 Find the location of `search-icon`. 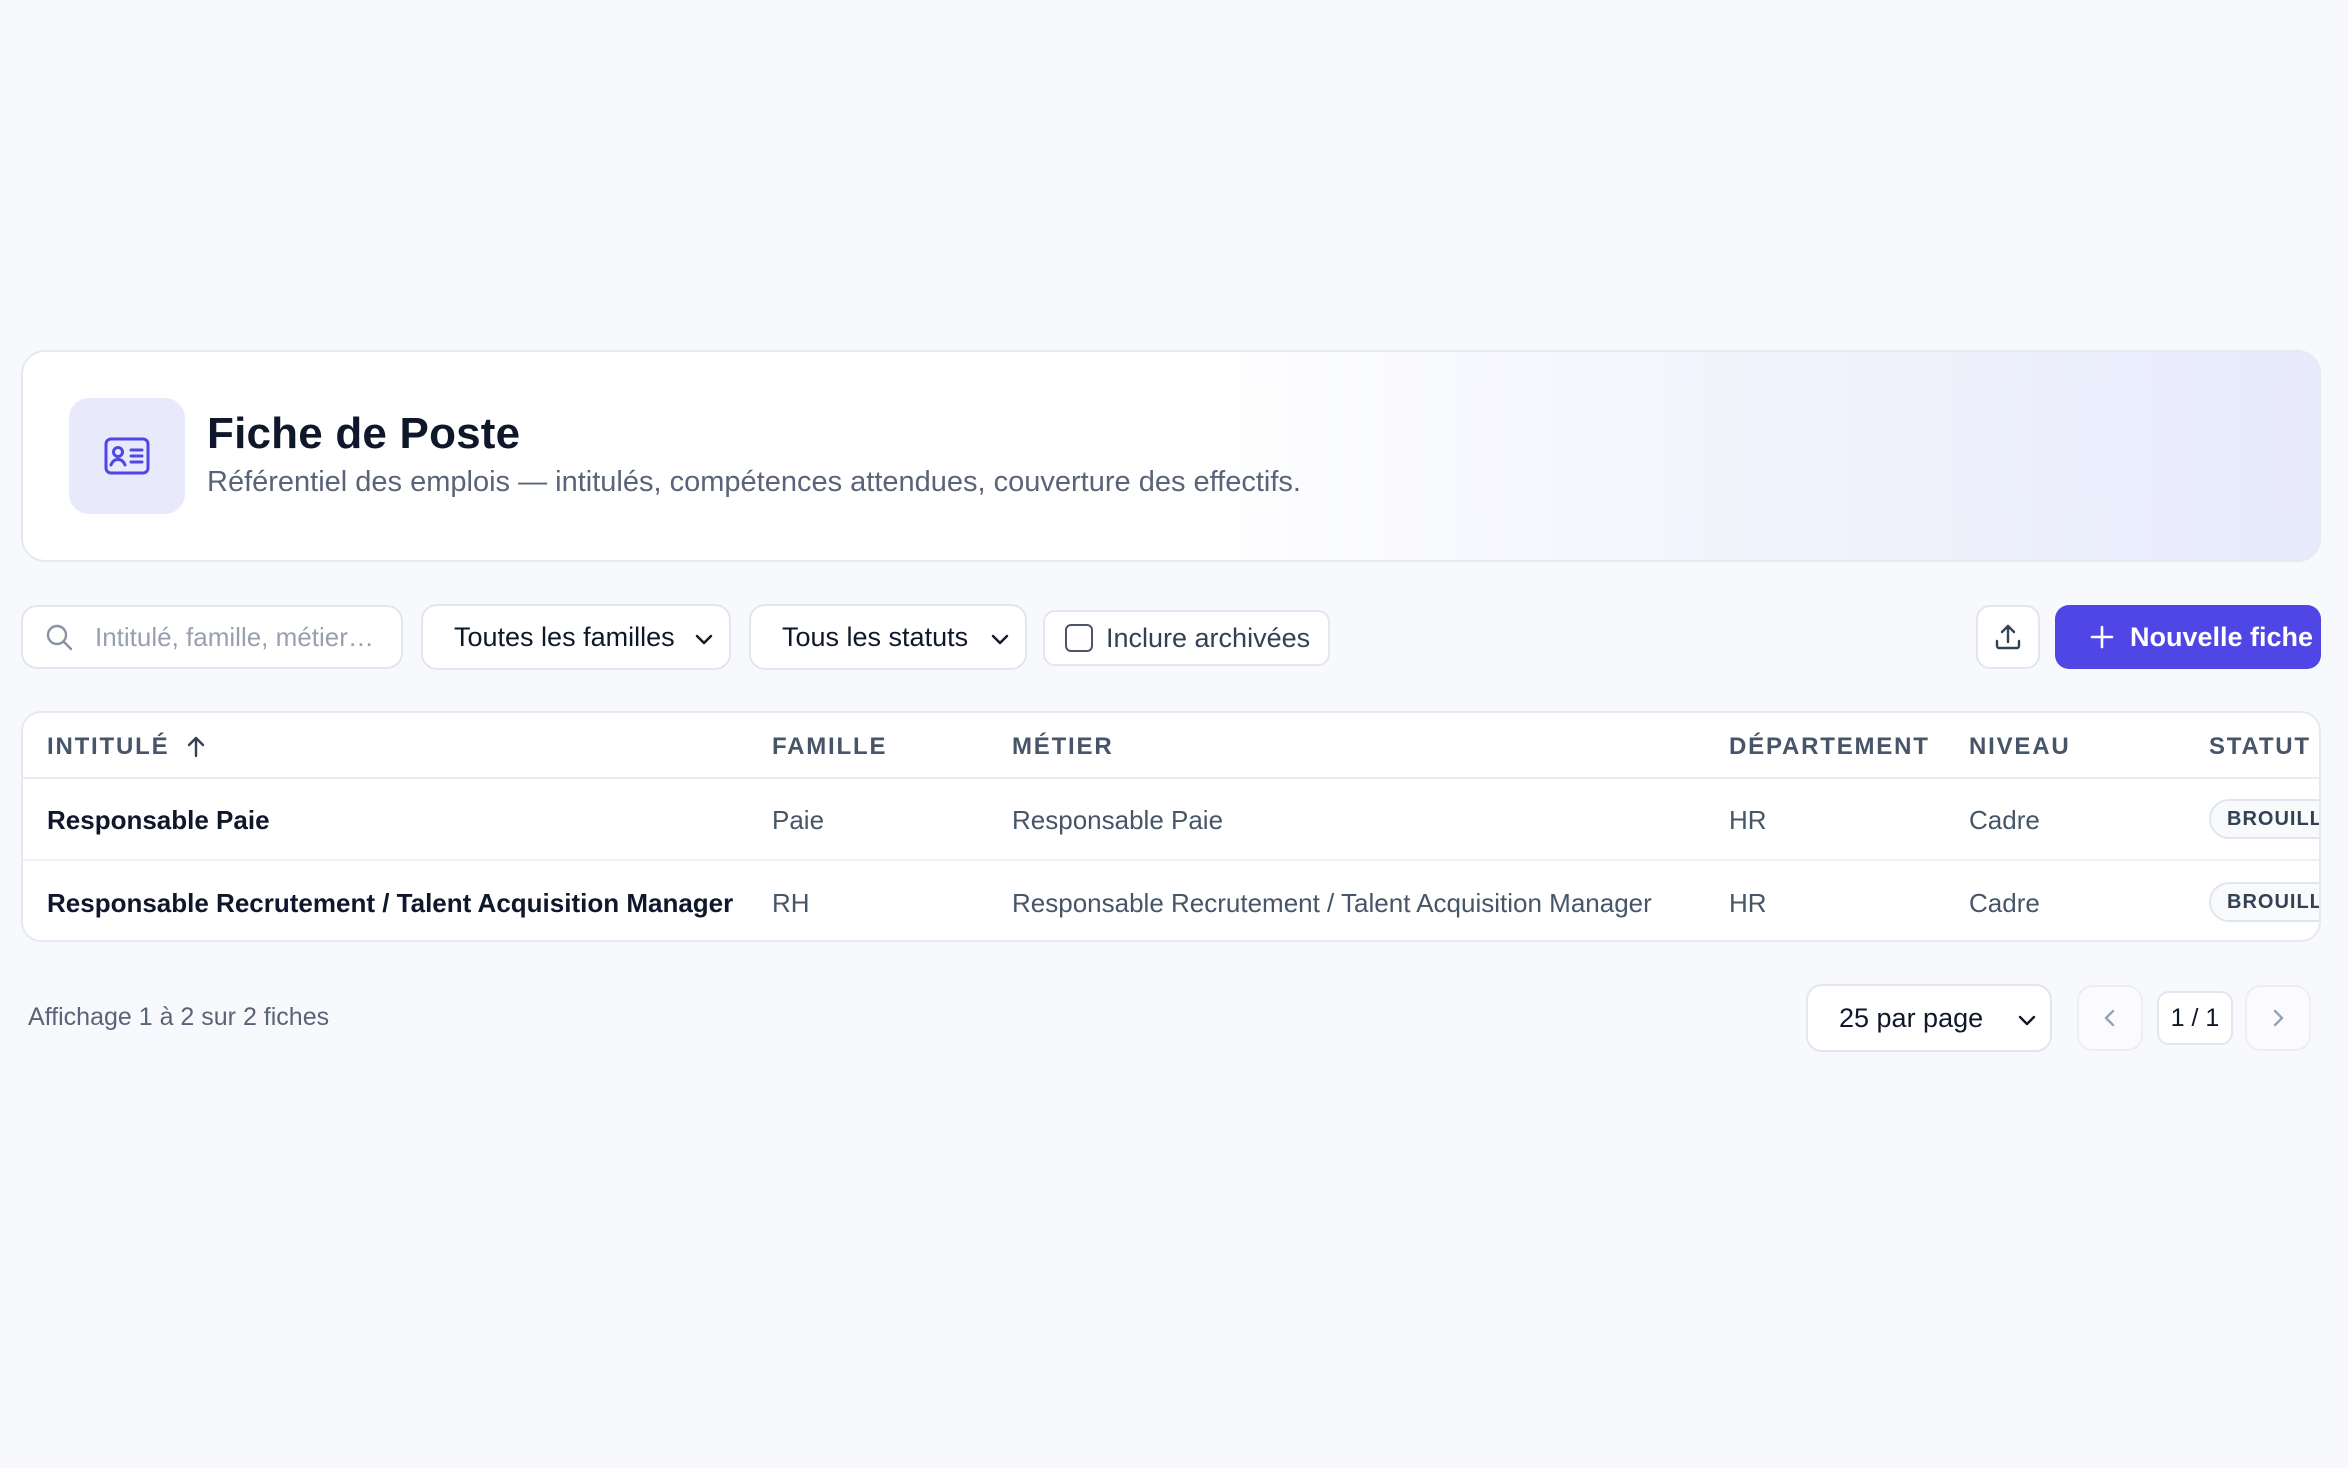

search-icon is located at coordinates (59, 637).